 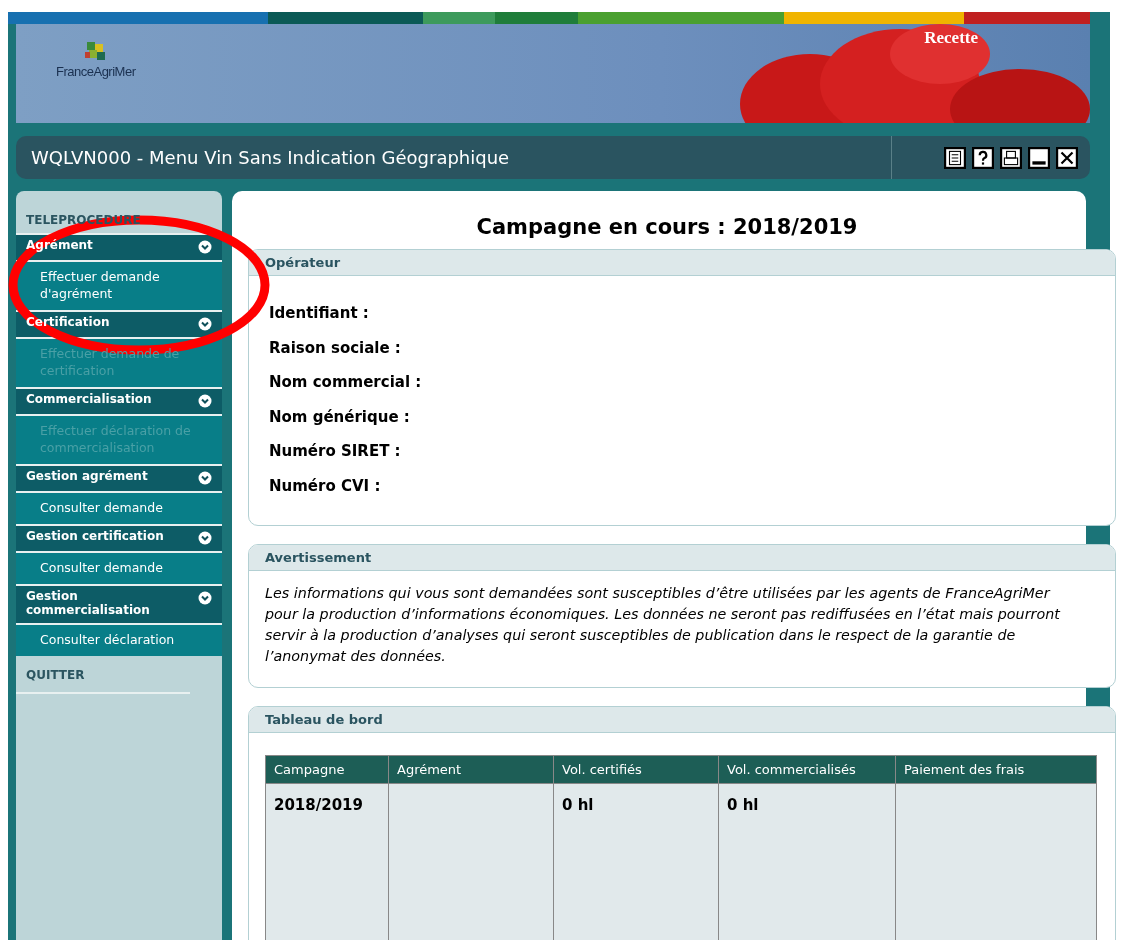 What do you see at coordinates (663, 625) in the screenshot?
I see `warning-text: Les informations qui vous sont demandées sont susceptibles d’être utilisées par les agents de FranceAgriMer pour la production d’informations économiques. Les données ne seront pas rediffusées en l’état mais pourront servir à la production d’analyses qui seront susceptibles de publication dans le respect de la garantie de l’anonymat des données.` at bounding box center [663, 625].